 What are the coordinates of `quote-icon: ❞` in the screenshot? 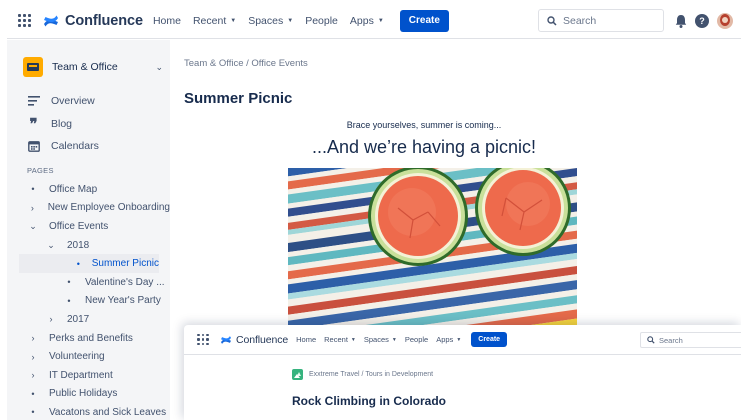 It's located at (33, 123).